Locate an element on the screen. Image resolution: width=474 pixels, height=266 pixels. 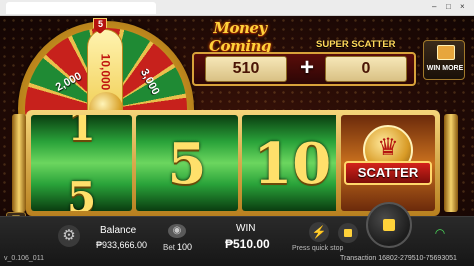
plus-icon: + is located at coordinates (306, 67).